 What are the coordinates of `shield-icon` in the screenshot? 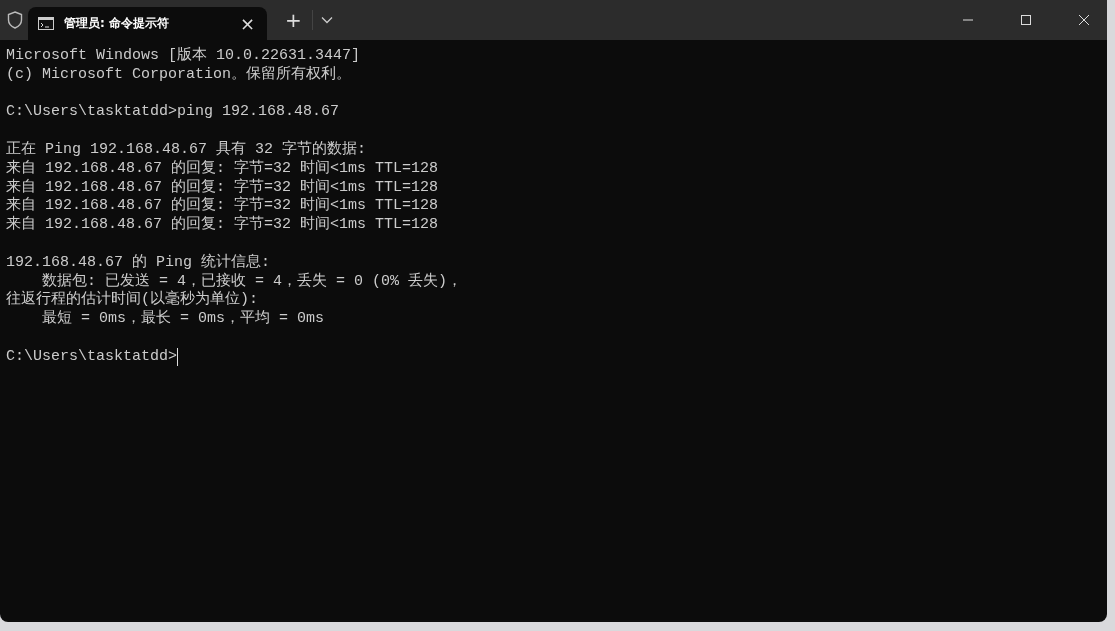 It's located at (15, 20).